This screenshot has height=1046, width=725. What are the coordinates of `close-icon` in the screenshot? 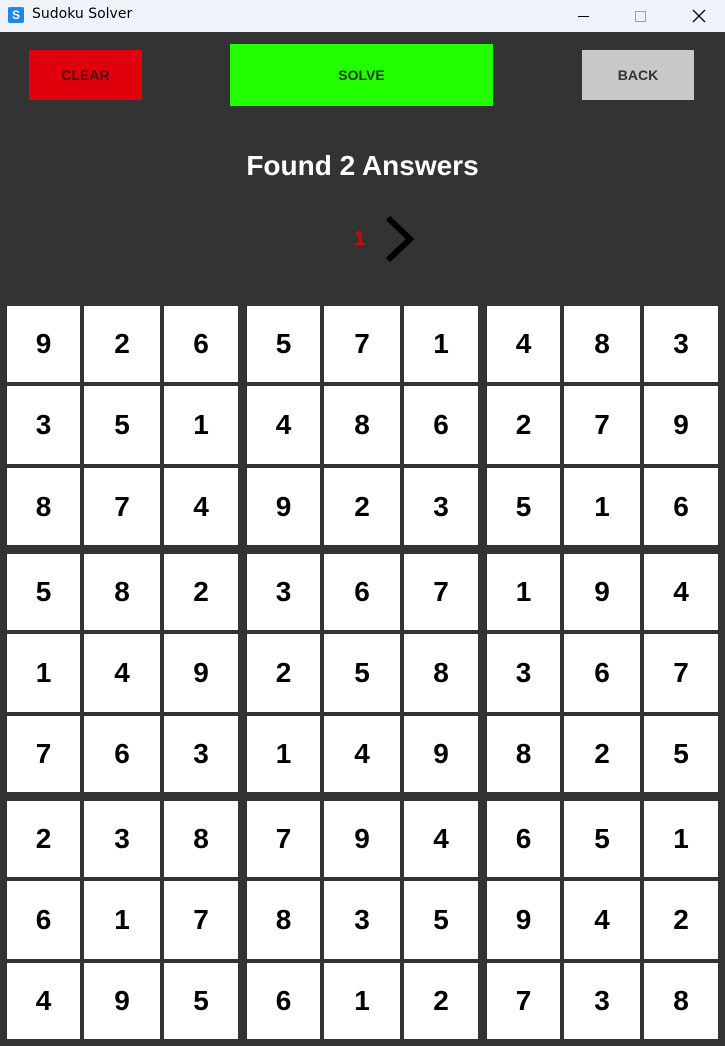 It's located at (699, 16).